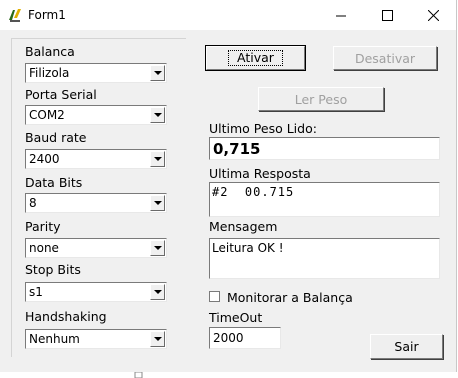  I want to click on file-icon, so click(138, 375).